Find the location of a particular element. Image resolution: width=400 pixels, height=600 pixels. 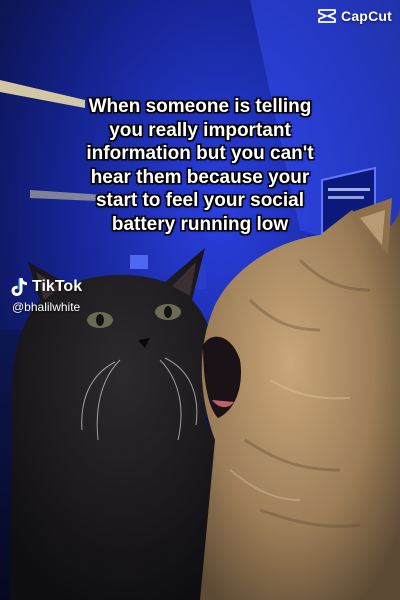

tiktok-watermark: TikTok @bhalilwhite is located at coordinates (46, 295).